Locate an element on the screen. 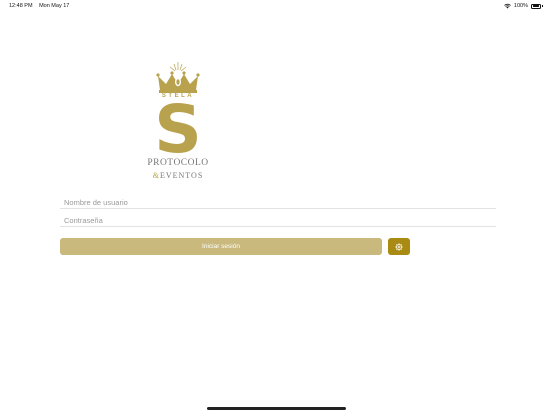 Image resolution: width=552 pixels, height=414 pixels. logo-monogram: S is located at coordinates (178, 129).